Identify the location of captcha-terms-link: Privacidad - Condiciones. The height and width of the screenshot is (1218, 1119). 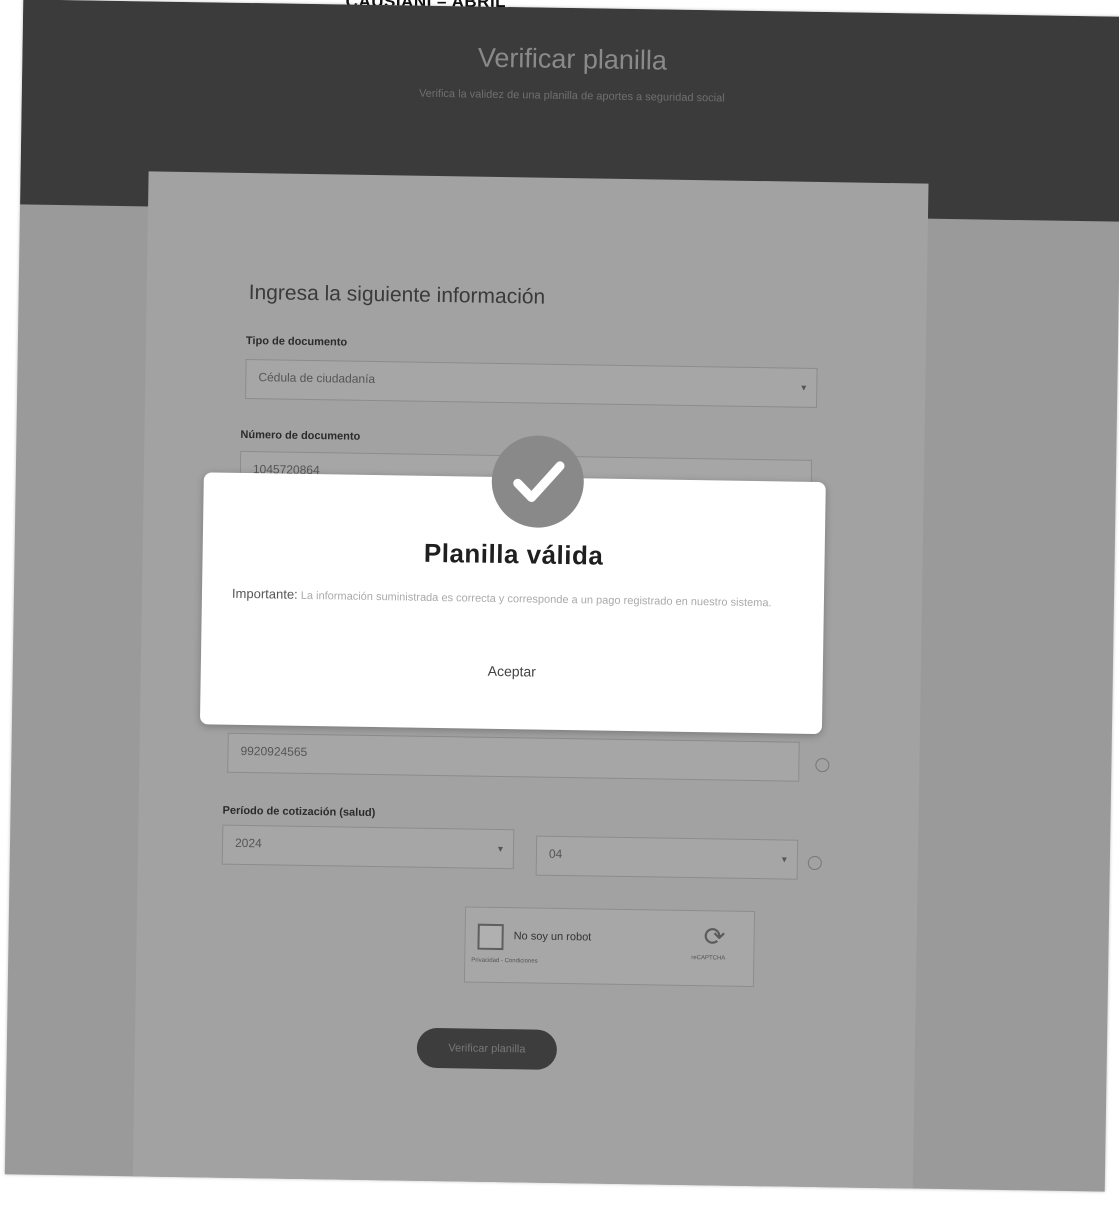
(546, 962).